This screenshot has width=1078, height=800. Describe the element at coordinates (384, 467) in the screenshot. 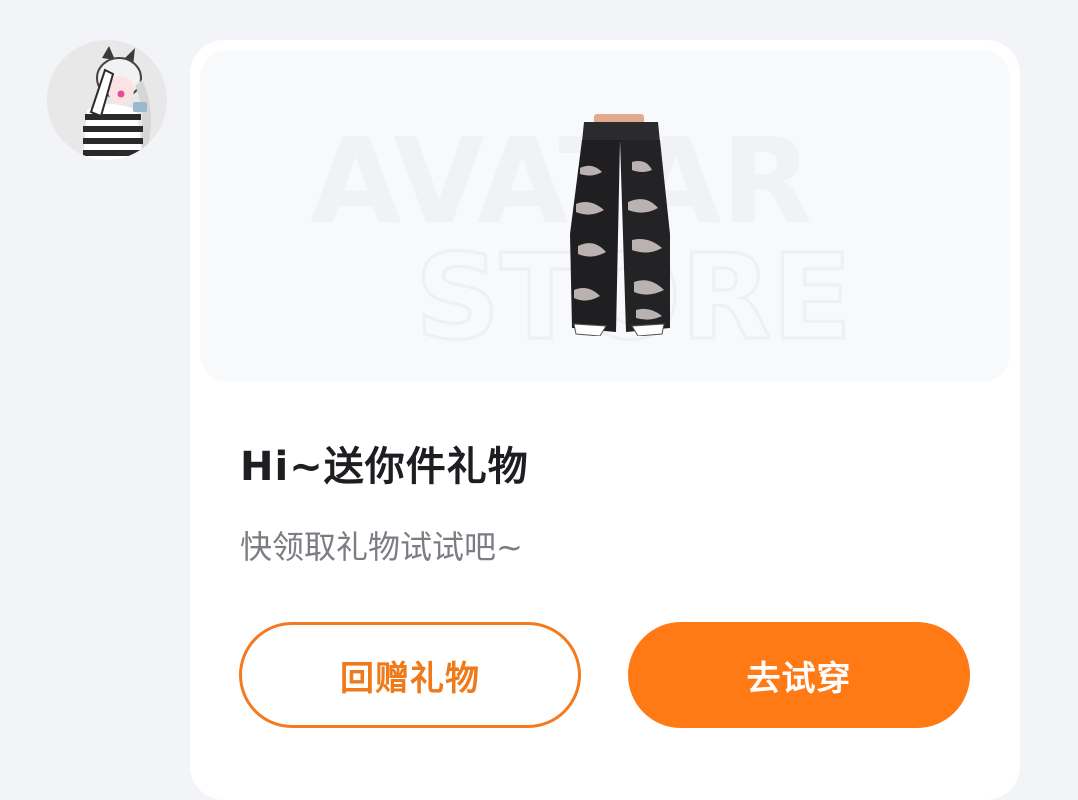

I see `gift-title: Hi~送你件礼物` at that location.